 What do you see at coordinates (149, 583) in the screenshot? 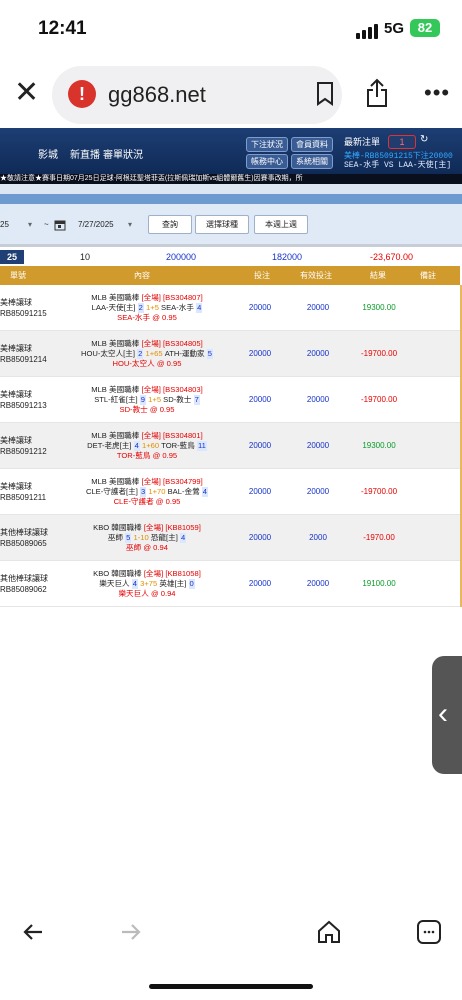
I see `handicap: 3+75` at bounding box center [149, 583].